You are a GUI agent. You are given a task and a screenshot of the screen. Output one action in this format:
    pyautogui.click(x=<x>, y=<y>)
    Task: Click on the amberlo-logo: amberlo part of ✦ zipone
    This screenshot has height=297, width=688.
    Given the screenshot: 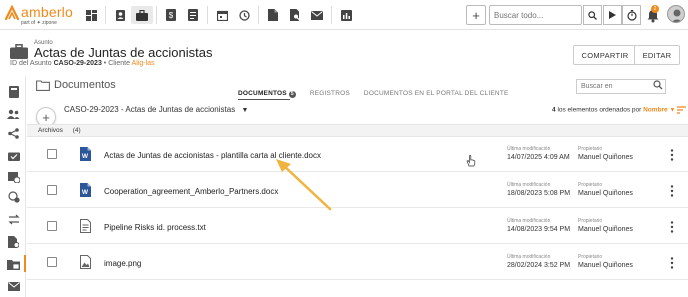 What is the action you would take?
    pyautogui.click(x=39, y=15)
    